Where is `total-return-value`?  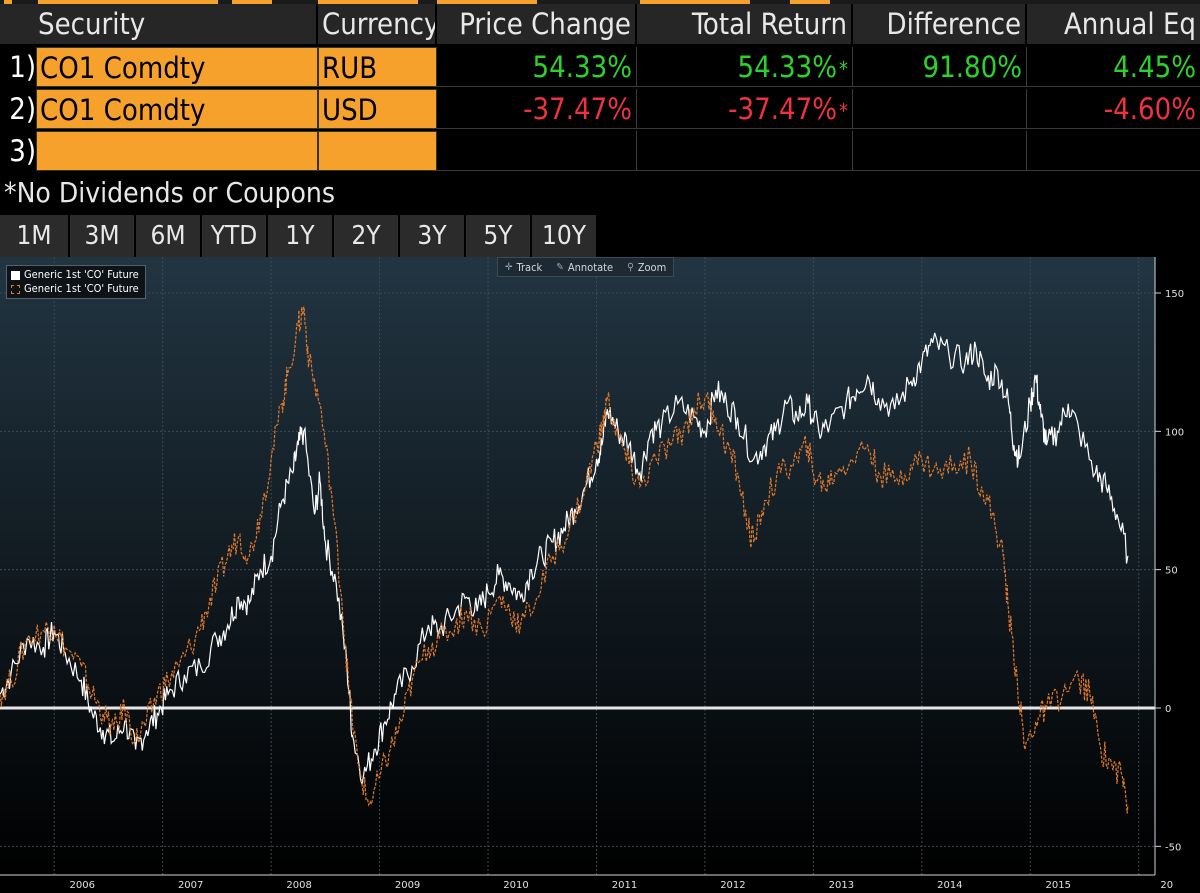 total-return-value is located at coordinates (745, 151).